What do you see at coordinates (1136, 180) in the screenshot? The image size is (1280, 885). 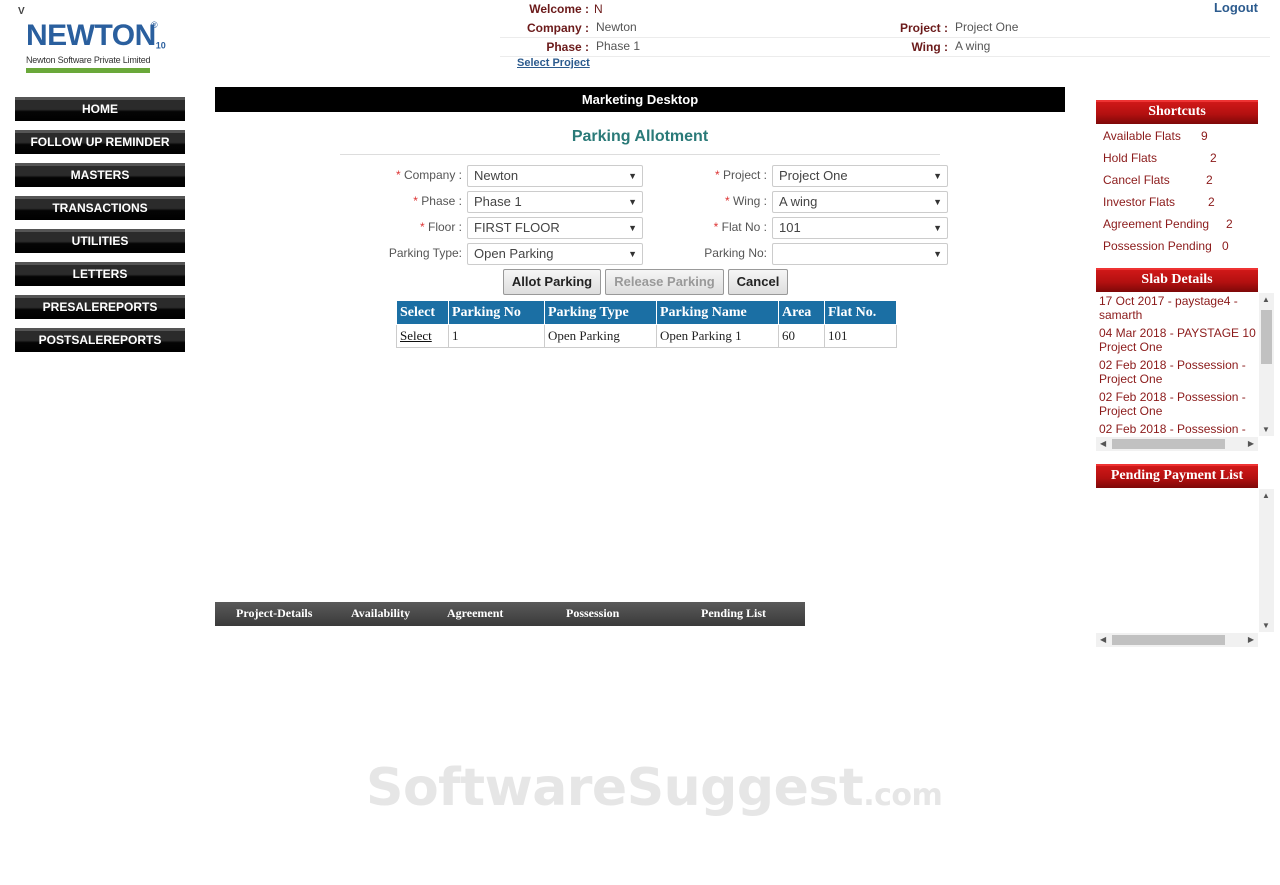 I see `shortcut-cancel-flats: Cancel Flats` at bounding box center [1136, 180].